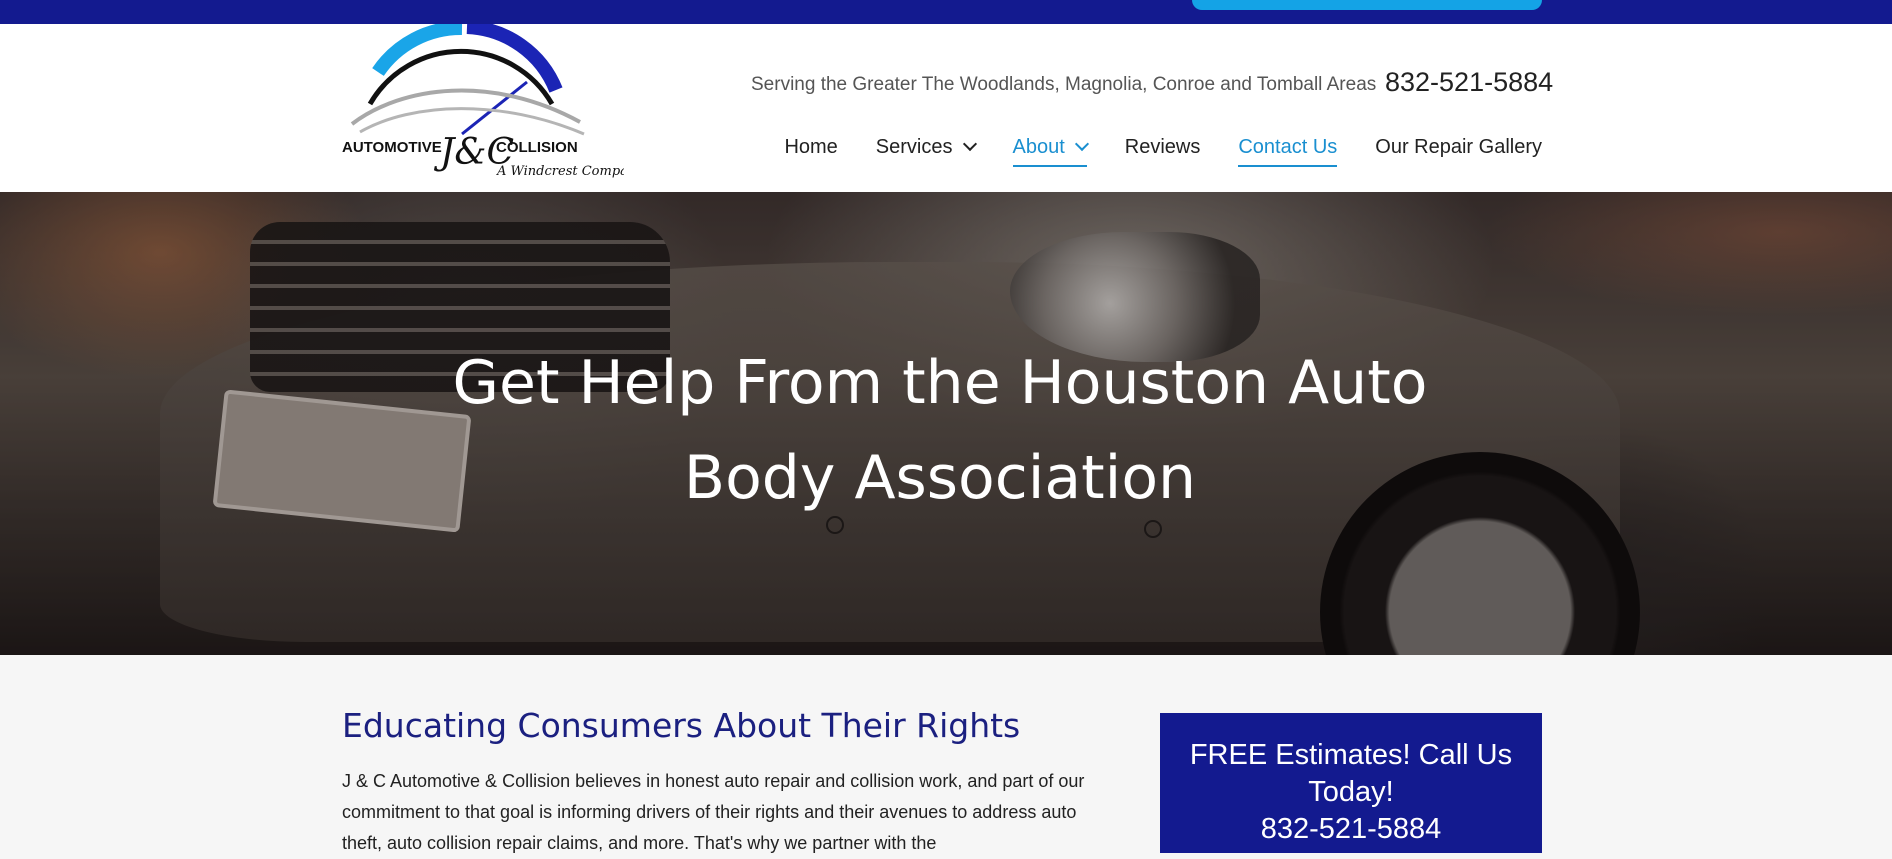 The image size is (1892, 859). Describe the element at coordinates (1351, 829) in the screenshot. I see `cta-phone-link: 832-521-5884` at that location.